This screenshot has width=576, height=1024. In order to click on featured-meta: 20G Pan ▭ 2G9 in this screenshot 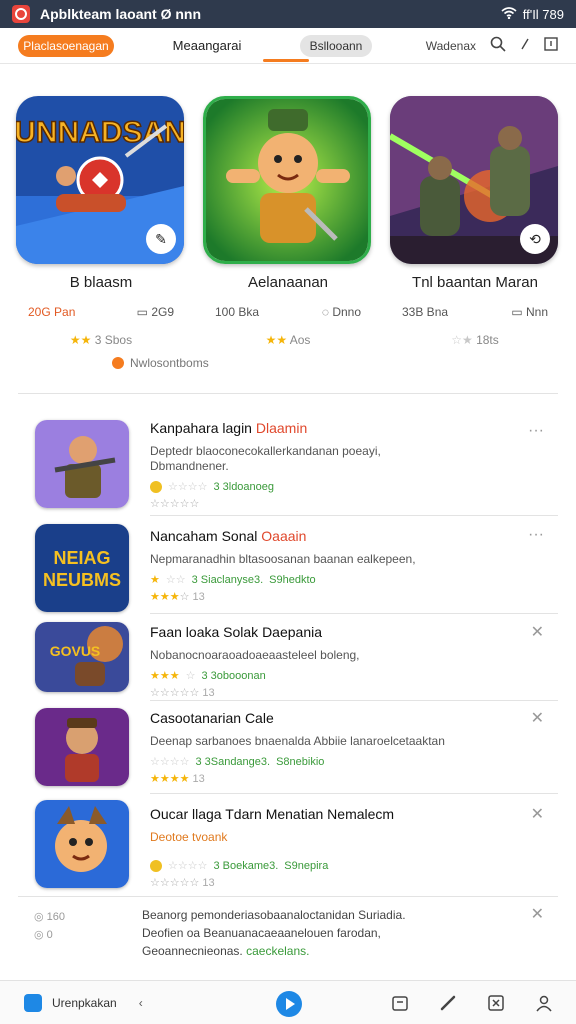, I will do `click(101, 312)`.